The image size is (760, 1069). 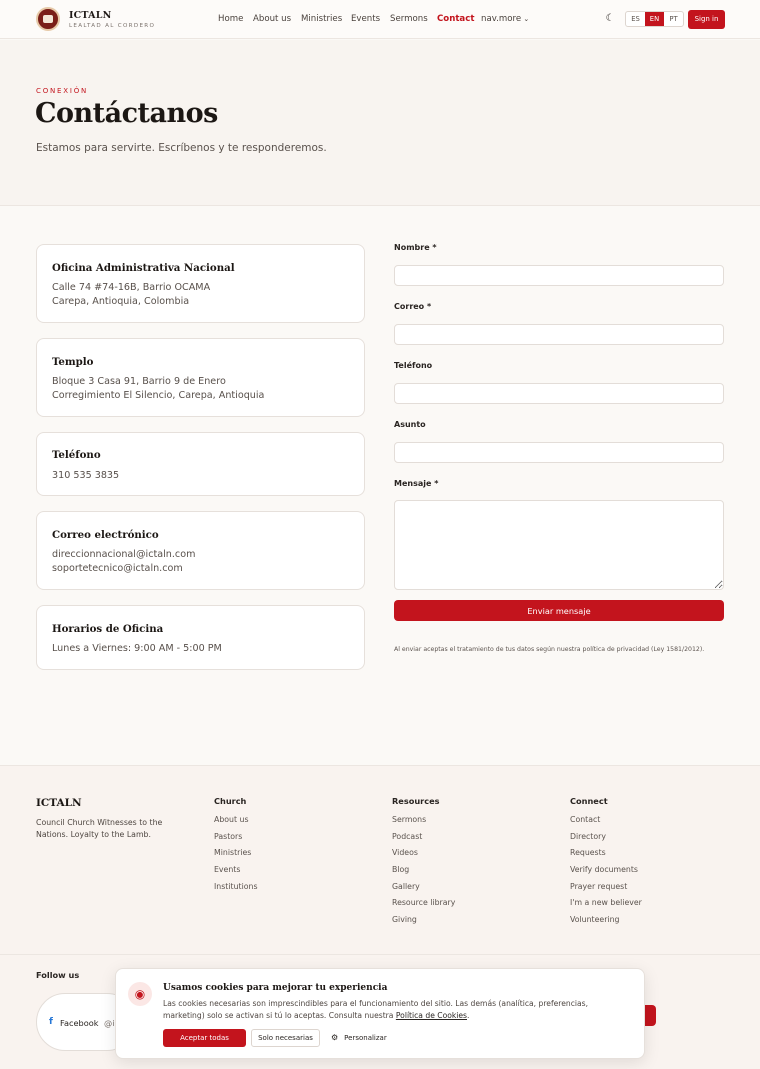 I want to click on footer-link: Directory, so click(x=588, y=836).